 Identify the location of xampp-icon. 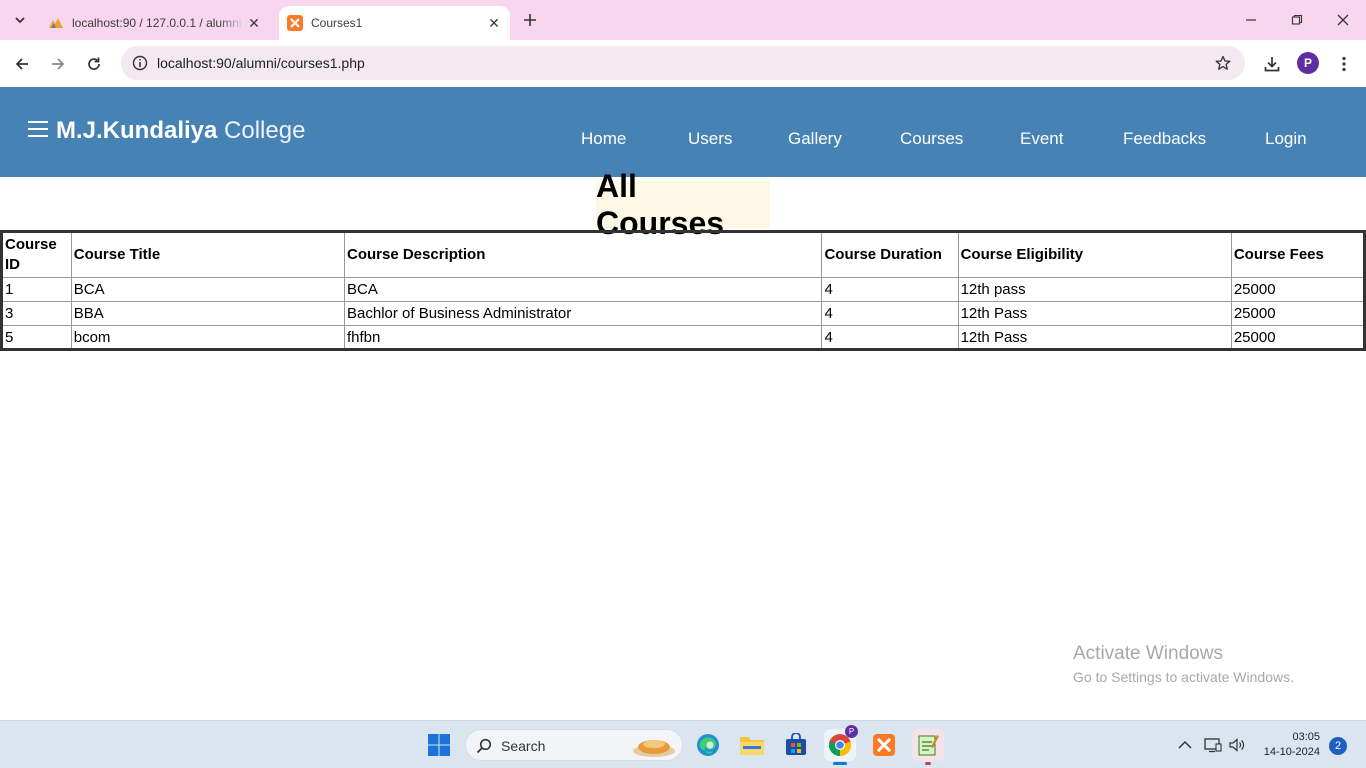
(884, 745).